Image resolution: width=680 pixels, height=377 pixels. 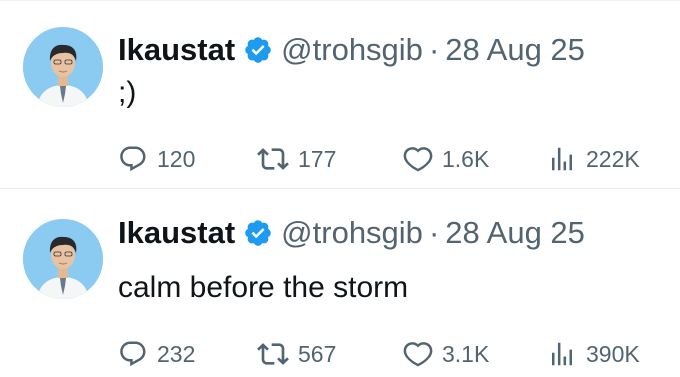 What do you see at coordinates (156, 159) in the screenshot?
I see `reply-button: 120` at bounding box center [156, 159].